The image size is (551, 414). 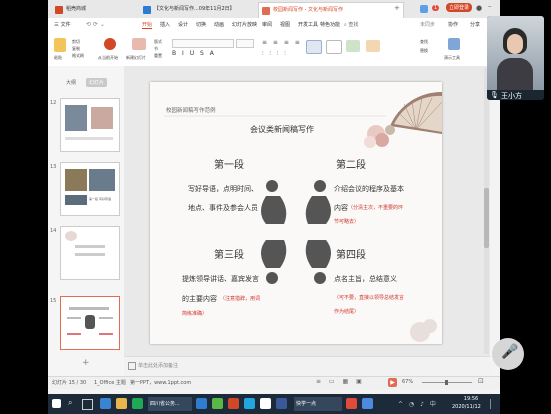 I want to click on section-button: 节, so click(x=156, y=49).